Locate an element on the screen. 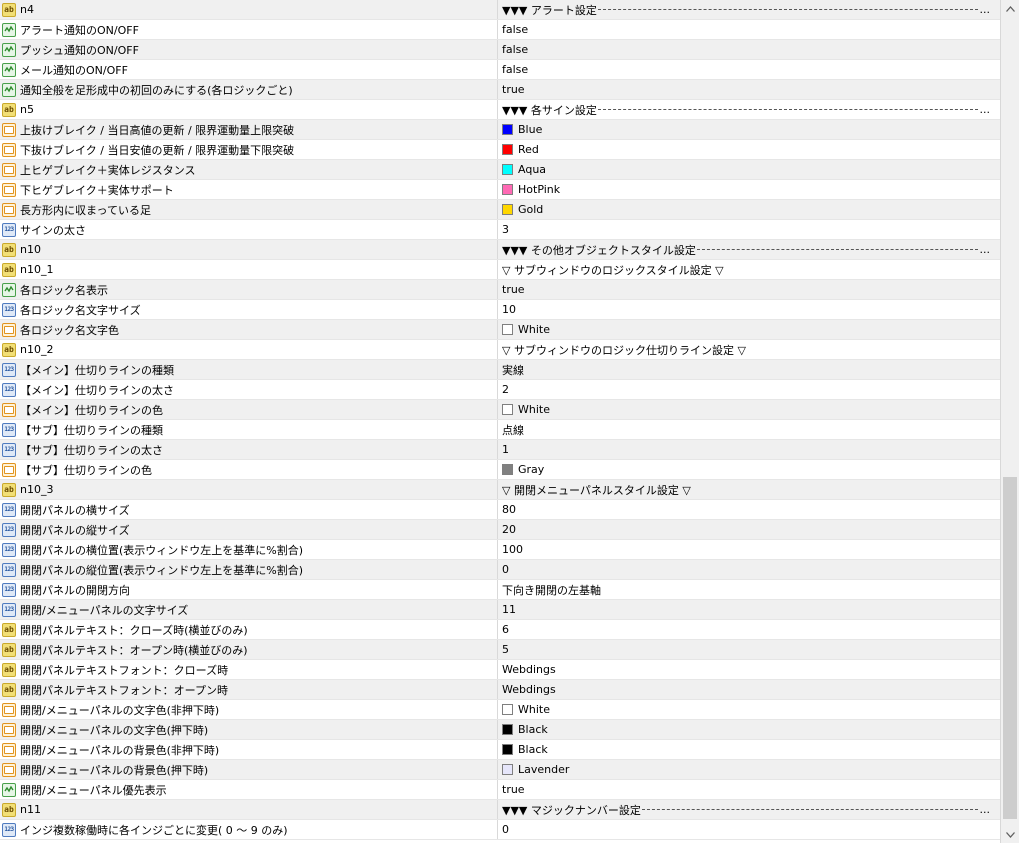 The image size is (1019, 843). property-name-cell: 123 サインの太さ is located at coordinates (249, 229).